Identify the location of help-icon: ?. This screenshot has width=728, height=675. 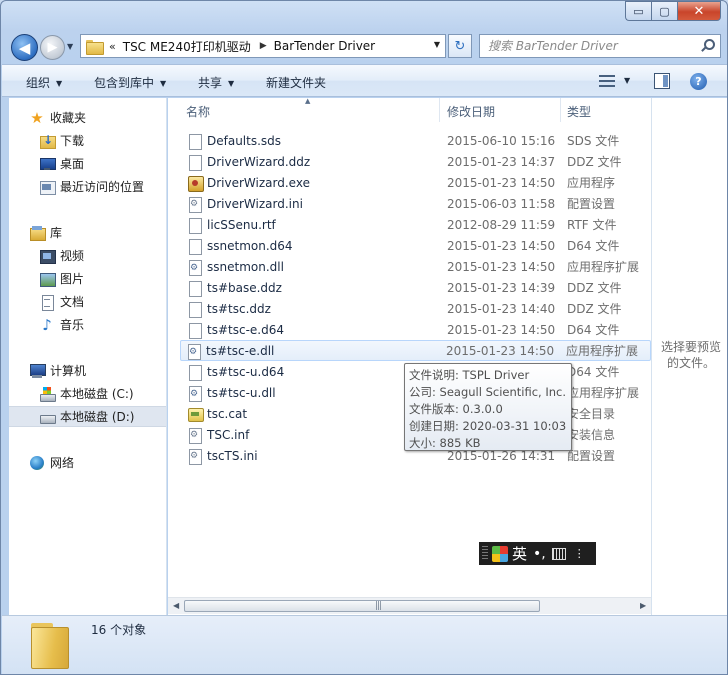
(698, 81).